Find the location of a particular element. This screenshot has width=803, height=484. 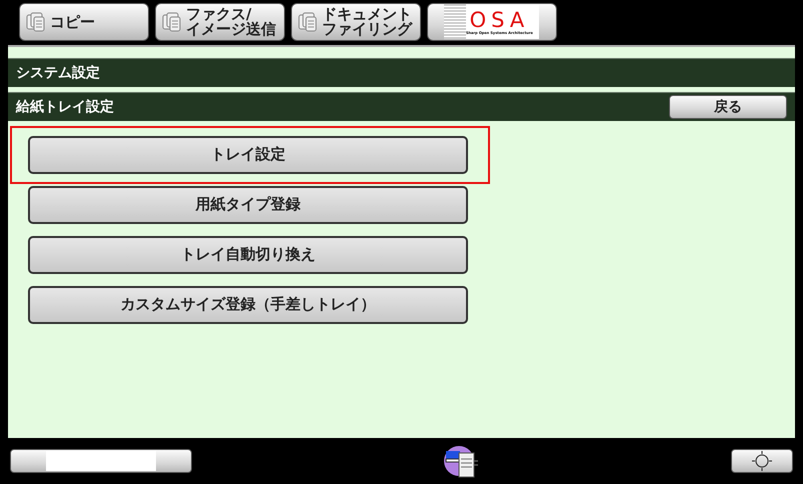

mode-tab: コピー is located at coordinates (84, 22).